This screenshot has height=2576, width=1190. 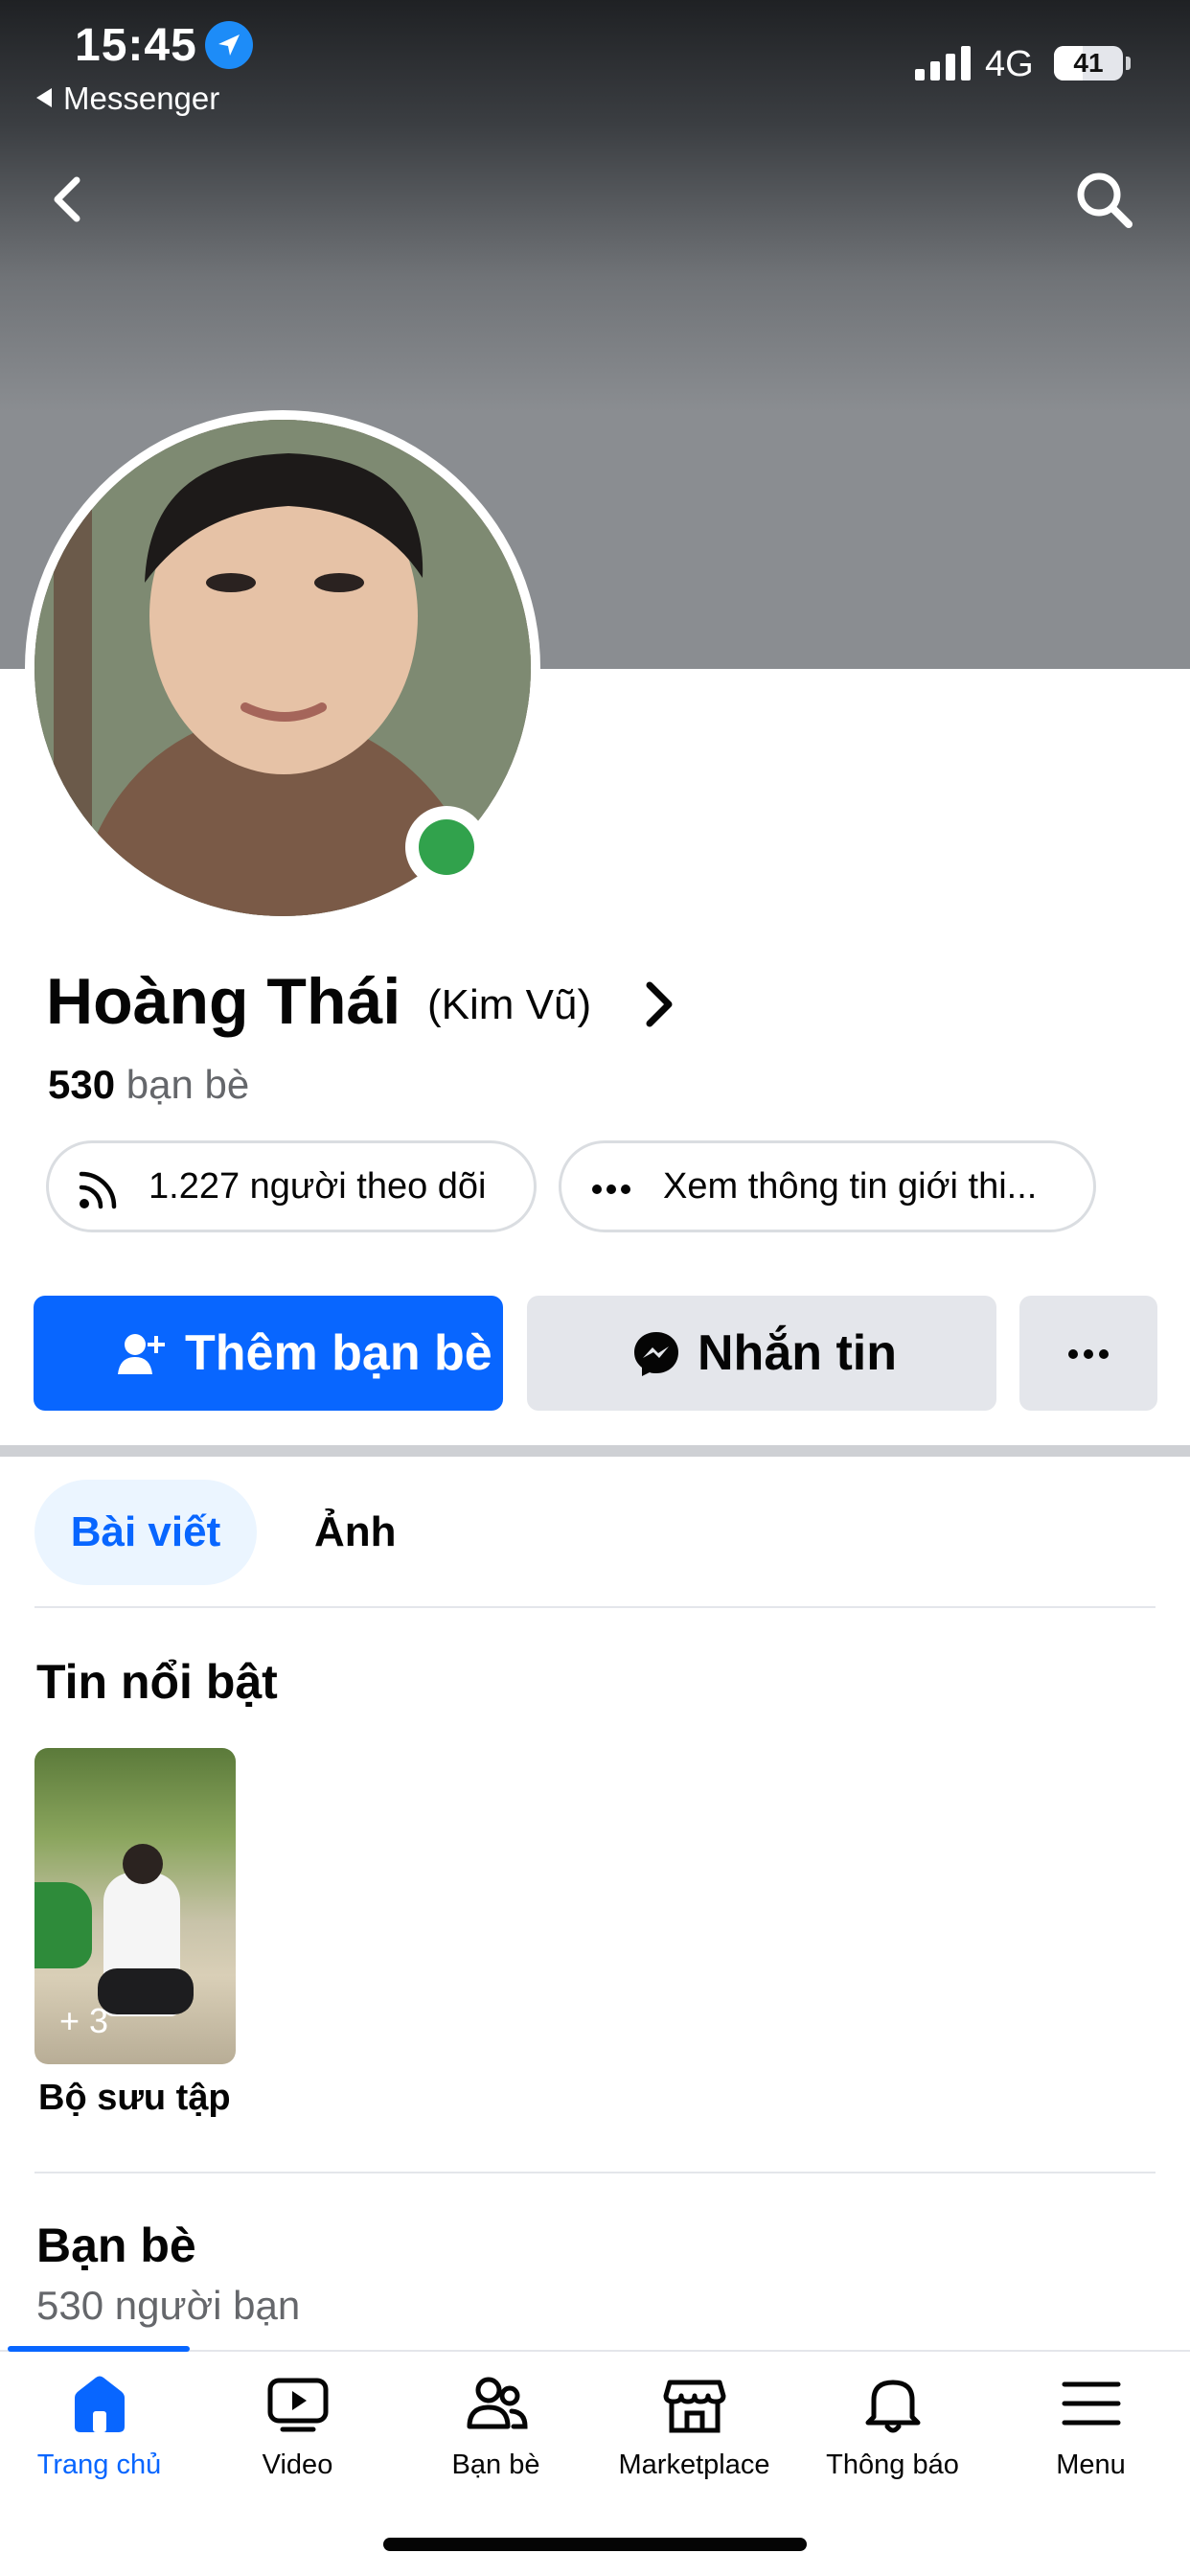 I want to click on battery-icon: 41, so click(x=1089, y=63).